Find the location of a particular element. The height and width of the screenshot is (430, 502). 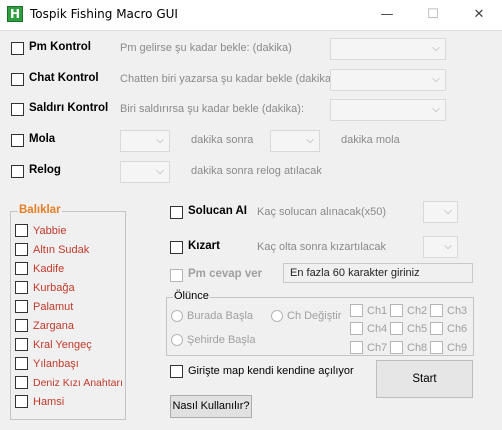

fish-label: Altın Sudak is located at coordinates (61, 250).